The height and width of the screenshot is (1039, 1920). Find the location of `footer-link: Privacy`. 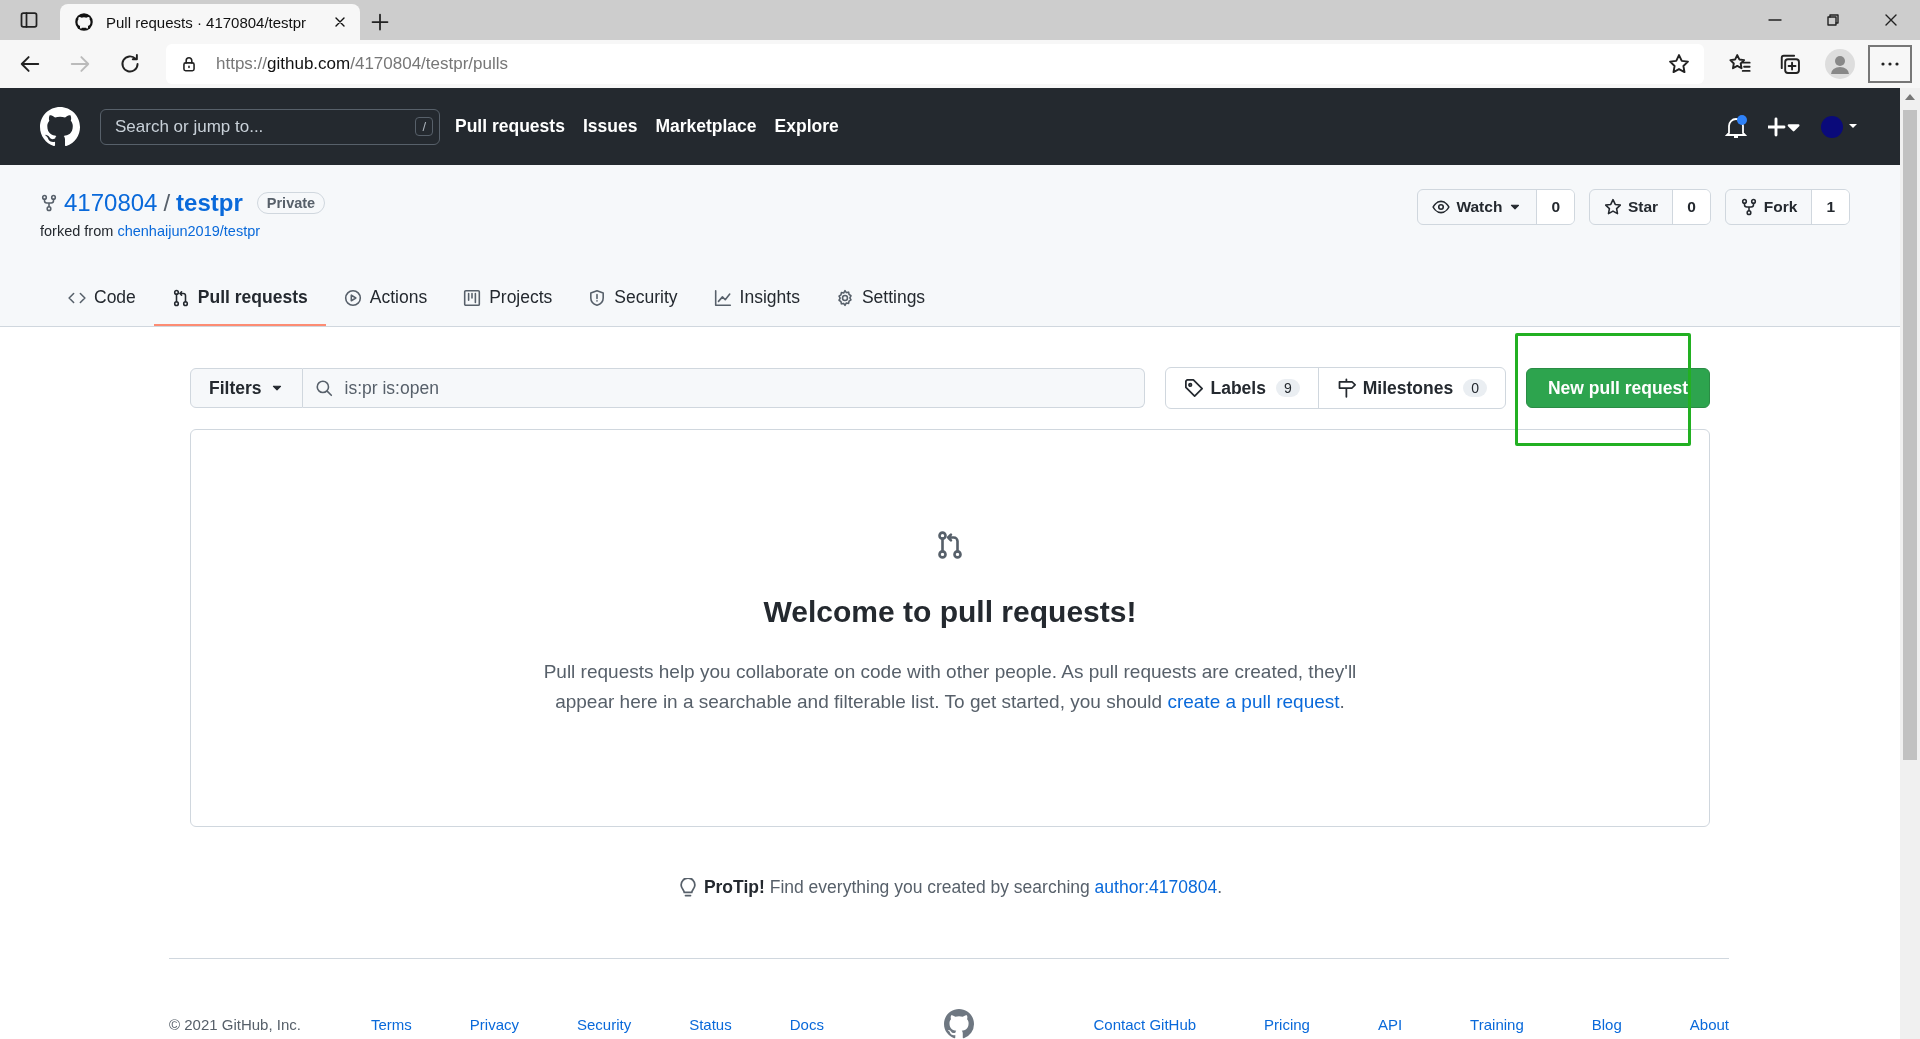

footer-link: Privacy is located at coordinates (494, 1024).